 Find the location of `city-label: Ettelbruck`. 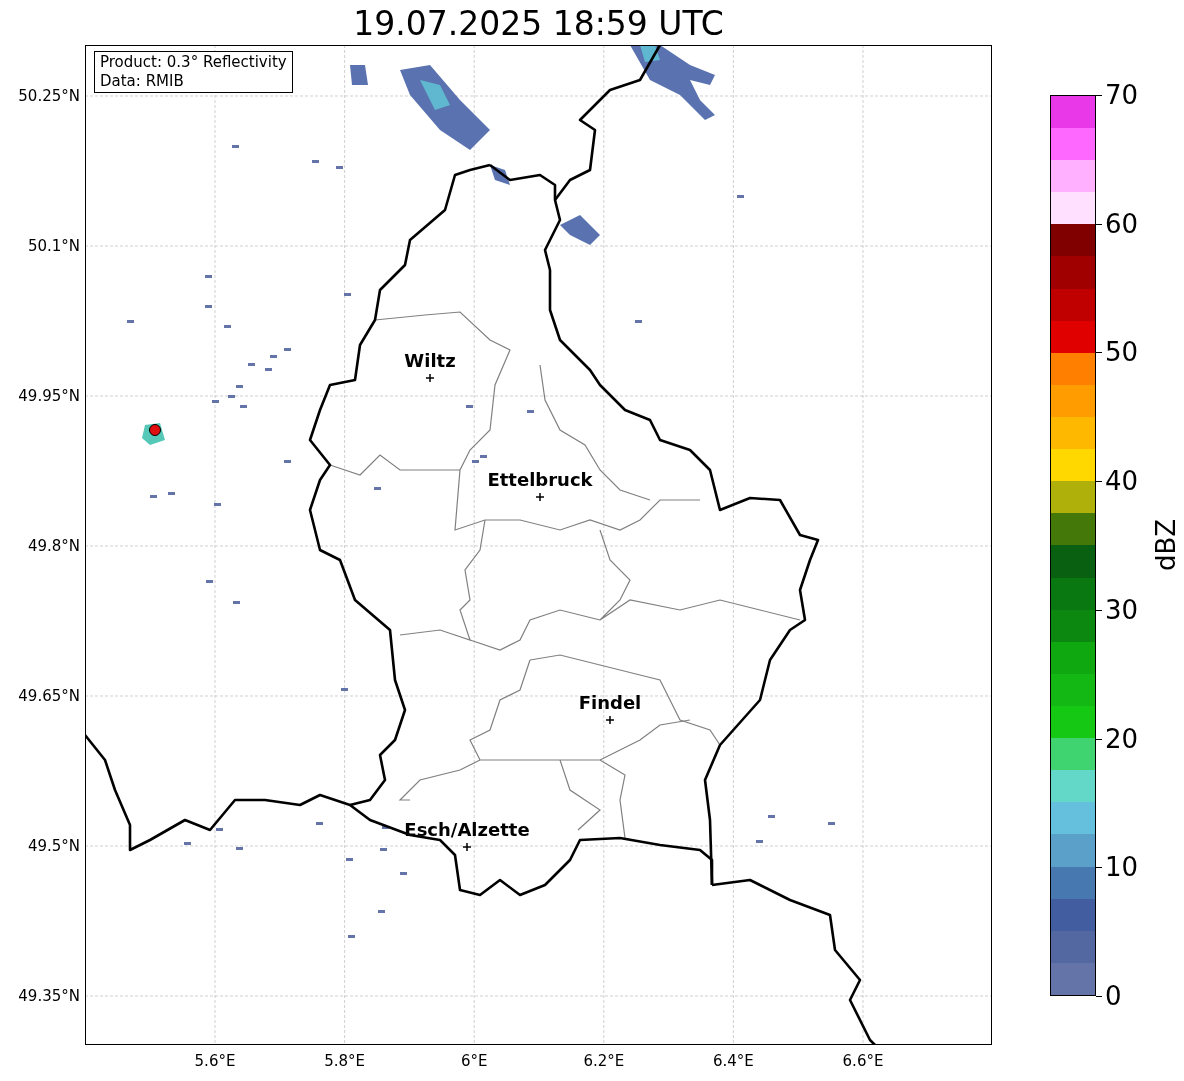

city-label: Ettelbruck is located at coordinates (540, 480).